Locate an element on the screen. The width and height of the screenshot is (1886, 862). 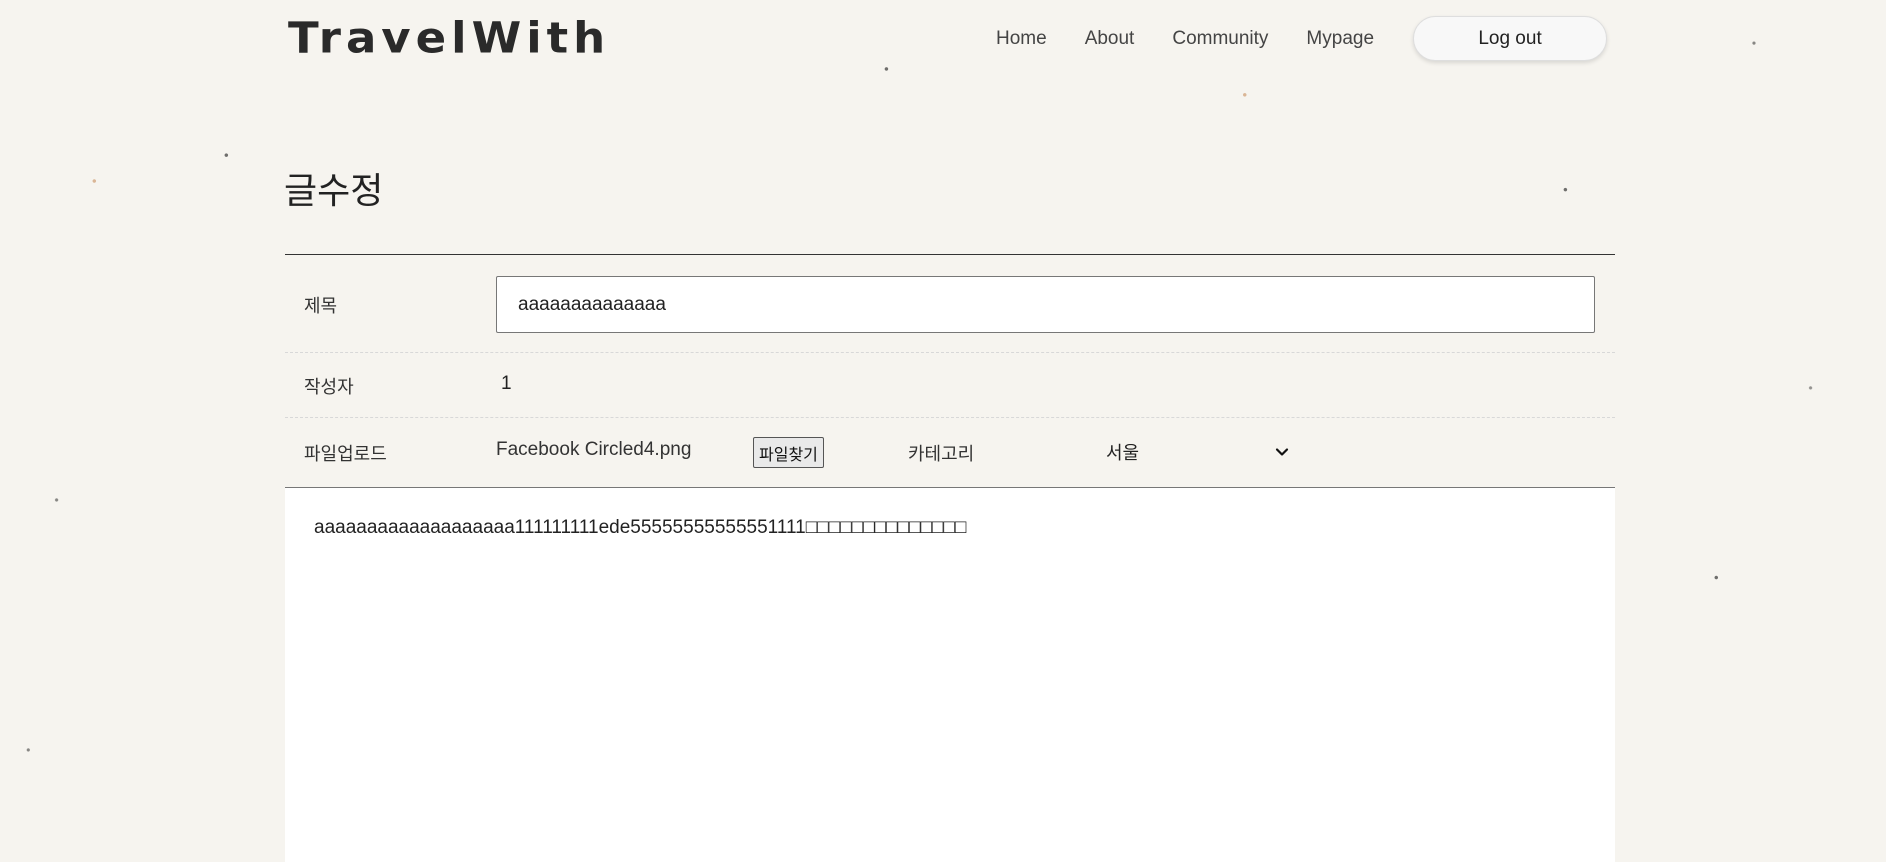
author-row: 작성자 1 is located at coordinates (950, 385).